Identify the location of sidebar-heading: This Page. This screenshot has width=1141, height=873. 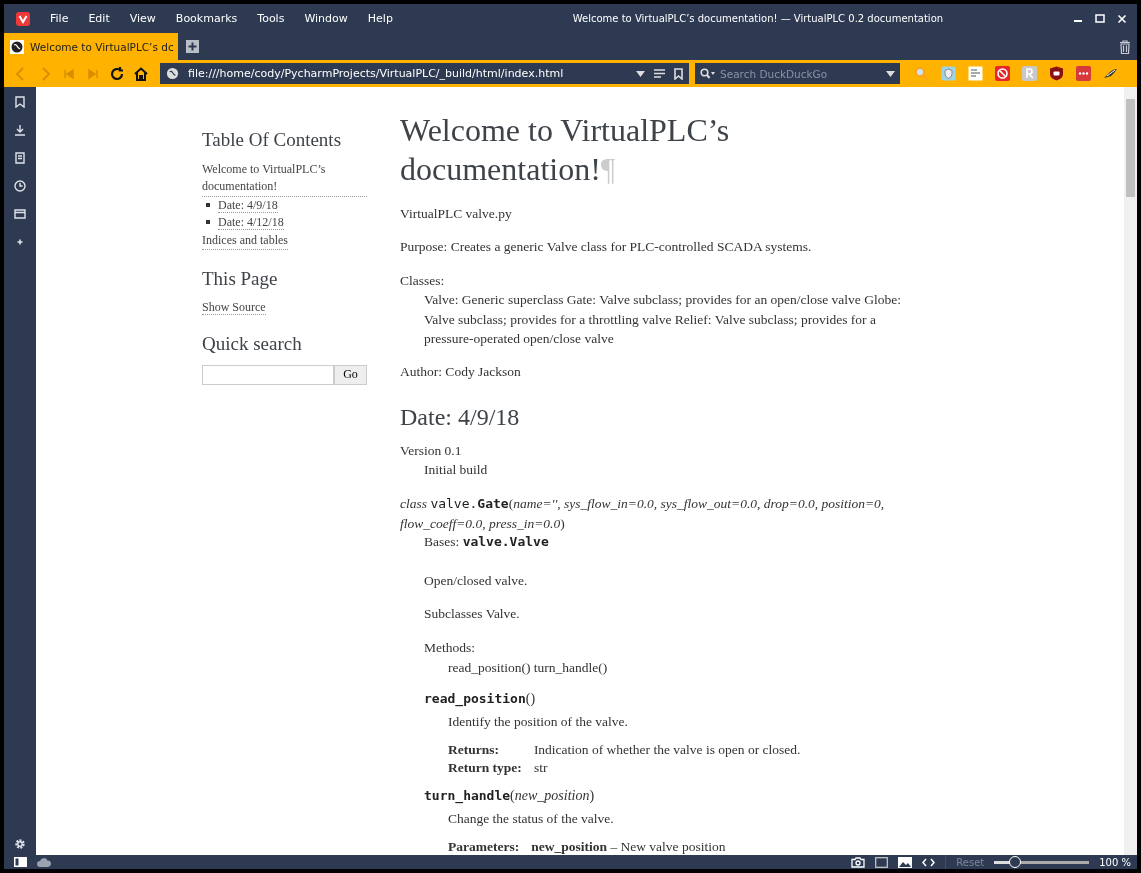
(240, 278).